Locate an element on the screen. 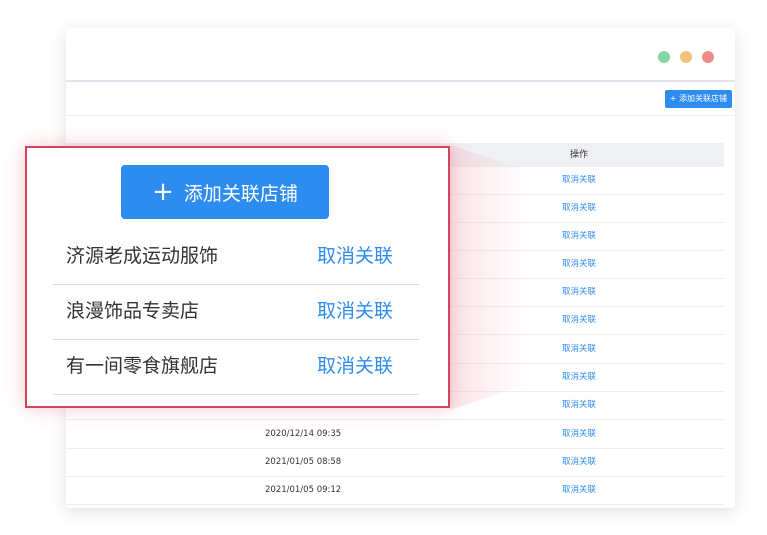  window-dot-yellow is located at coordinates (686, 57).